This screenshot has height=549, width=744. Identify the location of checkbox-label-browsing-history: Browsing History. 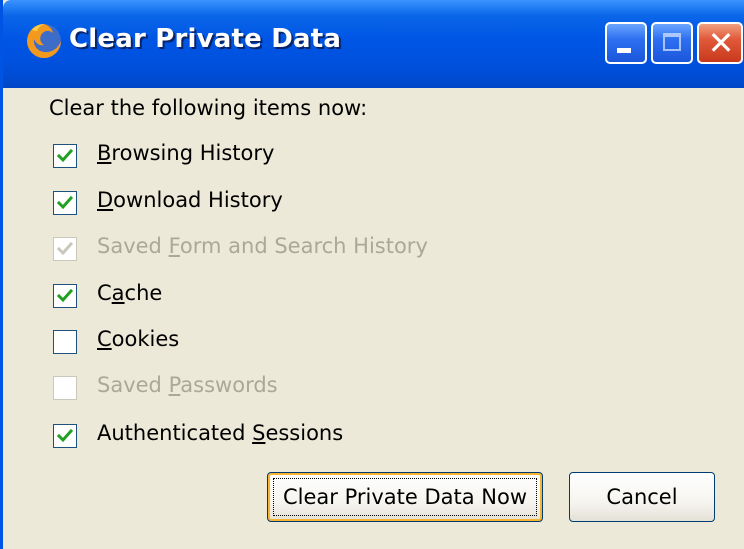
(185, 153).